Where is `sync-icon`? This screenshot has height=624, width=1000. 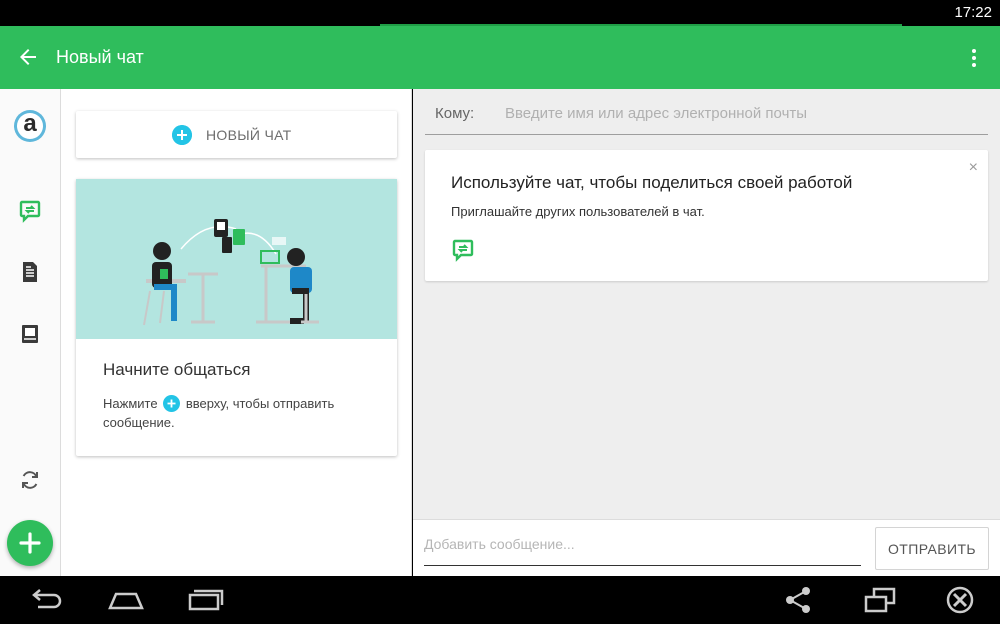 sync-icon is located at coordinates (30, 480).